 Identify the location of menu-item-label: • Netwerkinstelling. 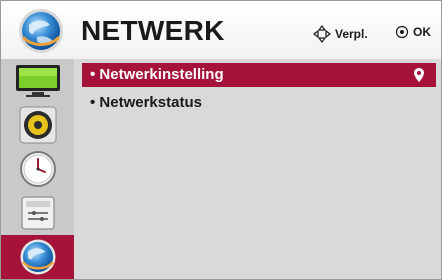
(157, 74).